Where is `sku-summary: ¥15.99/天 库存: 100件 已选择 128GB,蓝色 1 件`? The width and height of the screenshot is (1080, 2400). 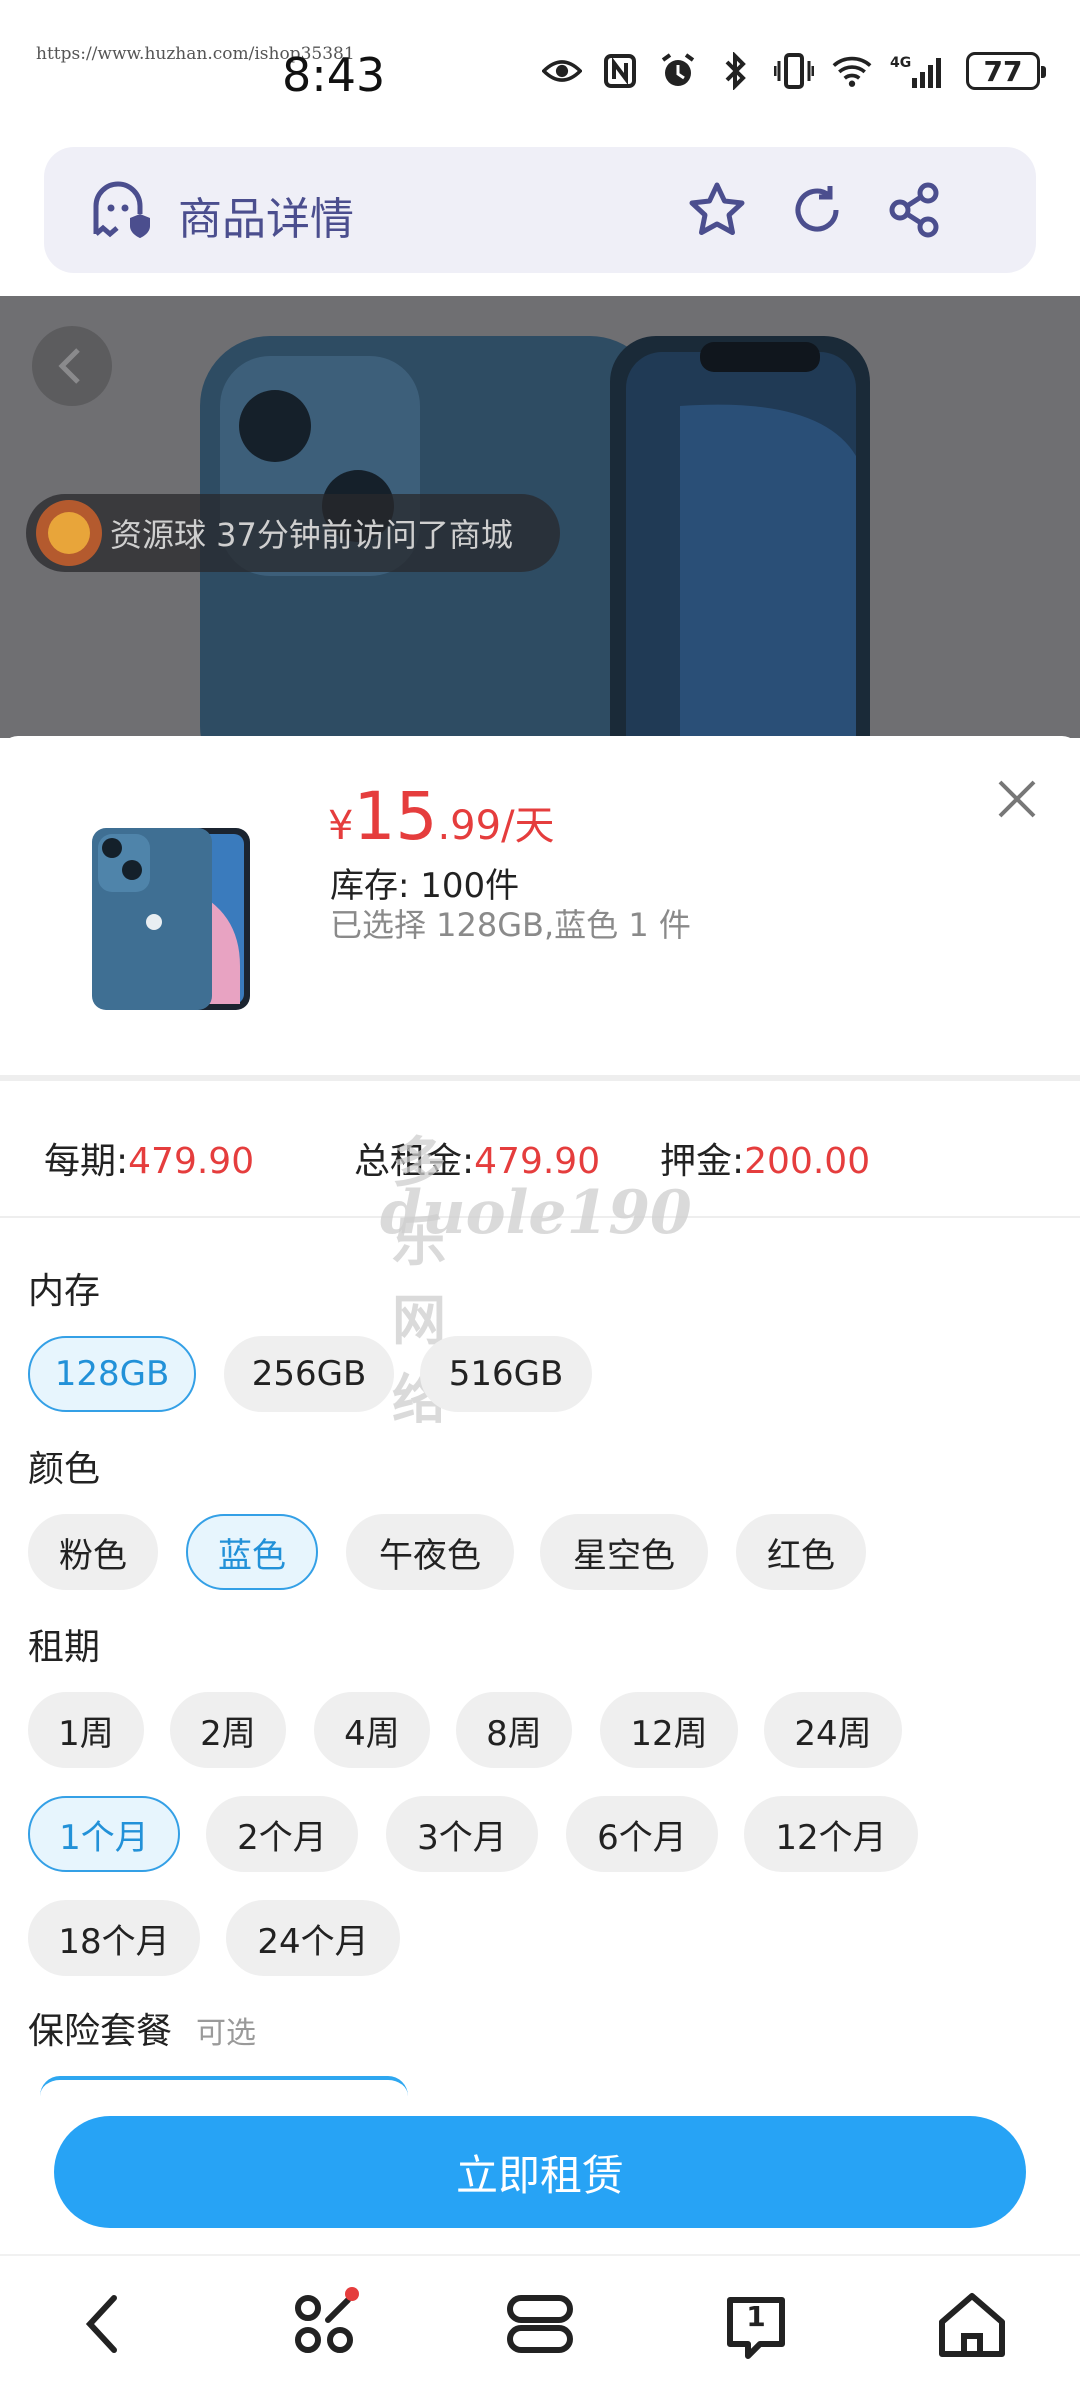
sku-summary: ¥15.99/天 库存: 100件 已选择 128GB,蓝色 1 件 is located at coordinates (540, 908).